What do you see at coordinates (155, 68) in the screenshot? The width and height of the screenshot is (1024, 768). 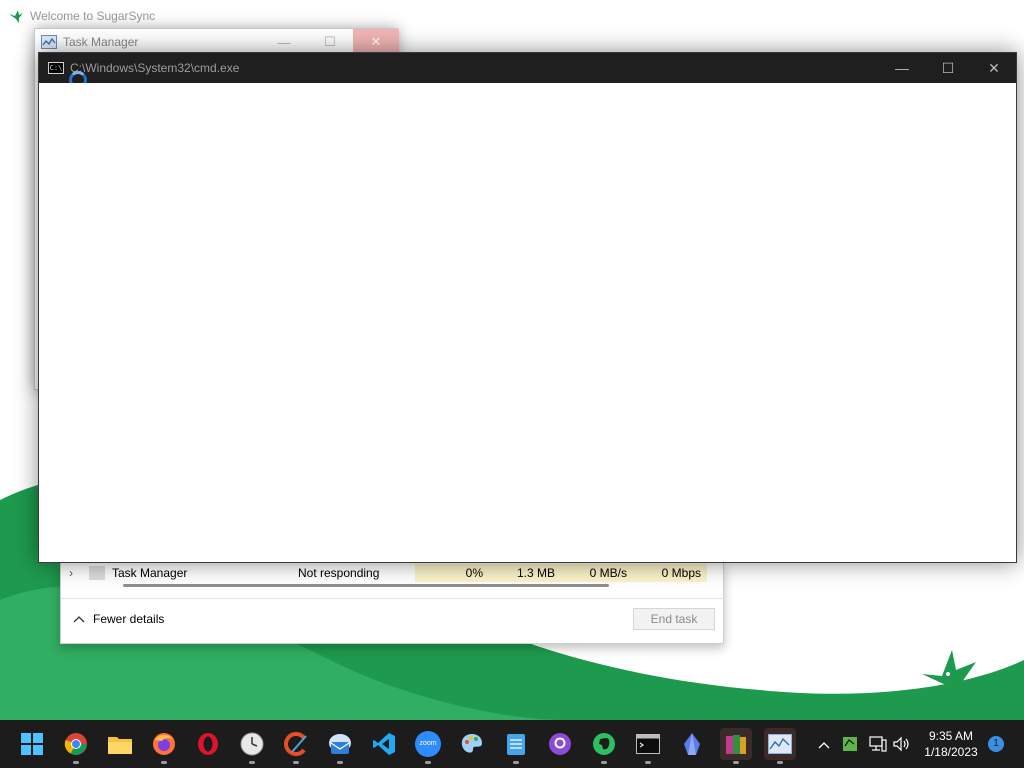 I see `cmd-window-title: C:\Windows\System32\cmd.exe` at bounding box center [155, 68].